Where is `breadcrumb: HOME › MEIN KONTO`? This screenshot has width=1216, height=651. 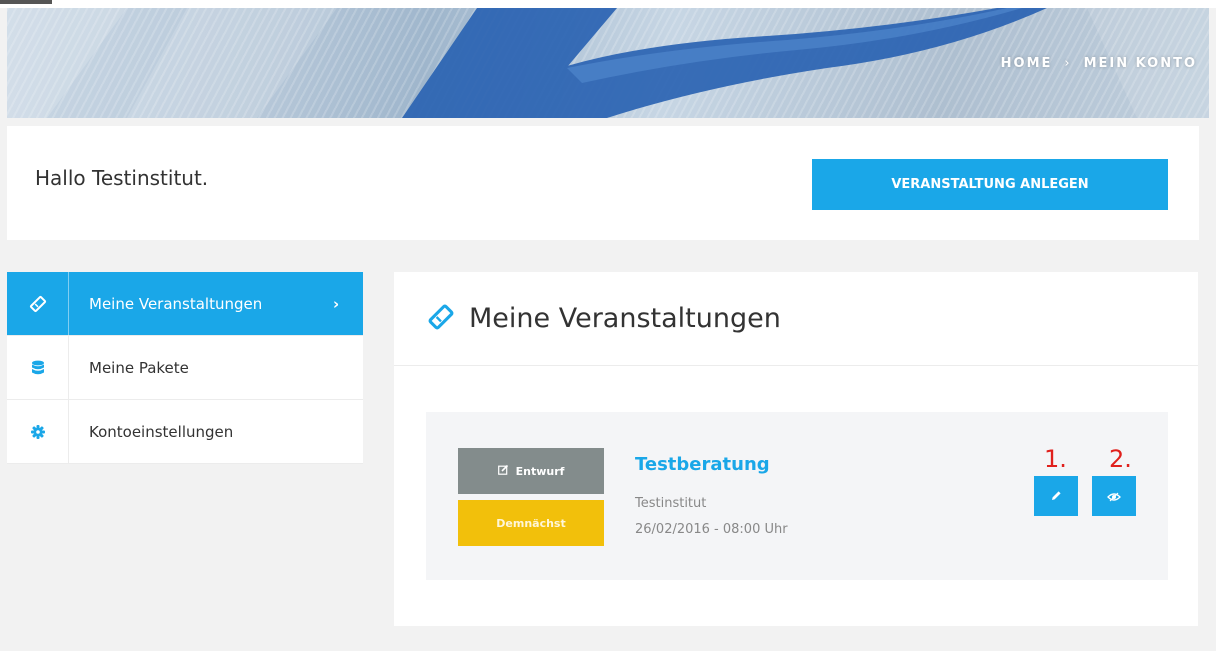
breadcrumb: HOME › MEIN KONTO is located at coordinates (1099, 63).